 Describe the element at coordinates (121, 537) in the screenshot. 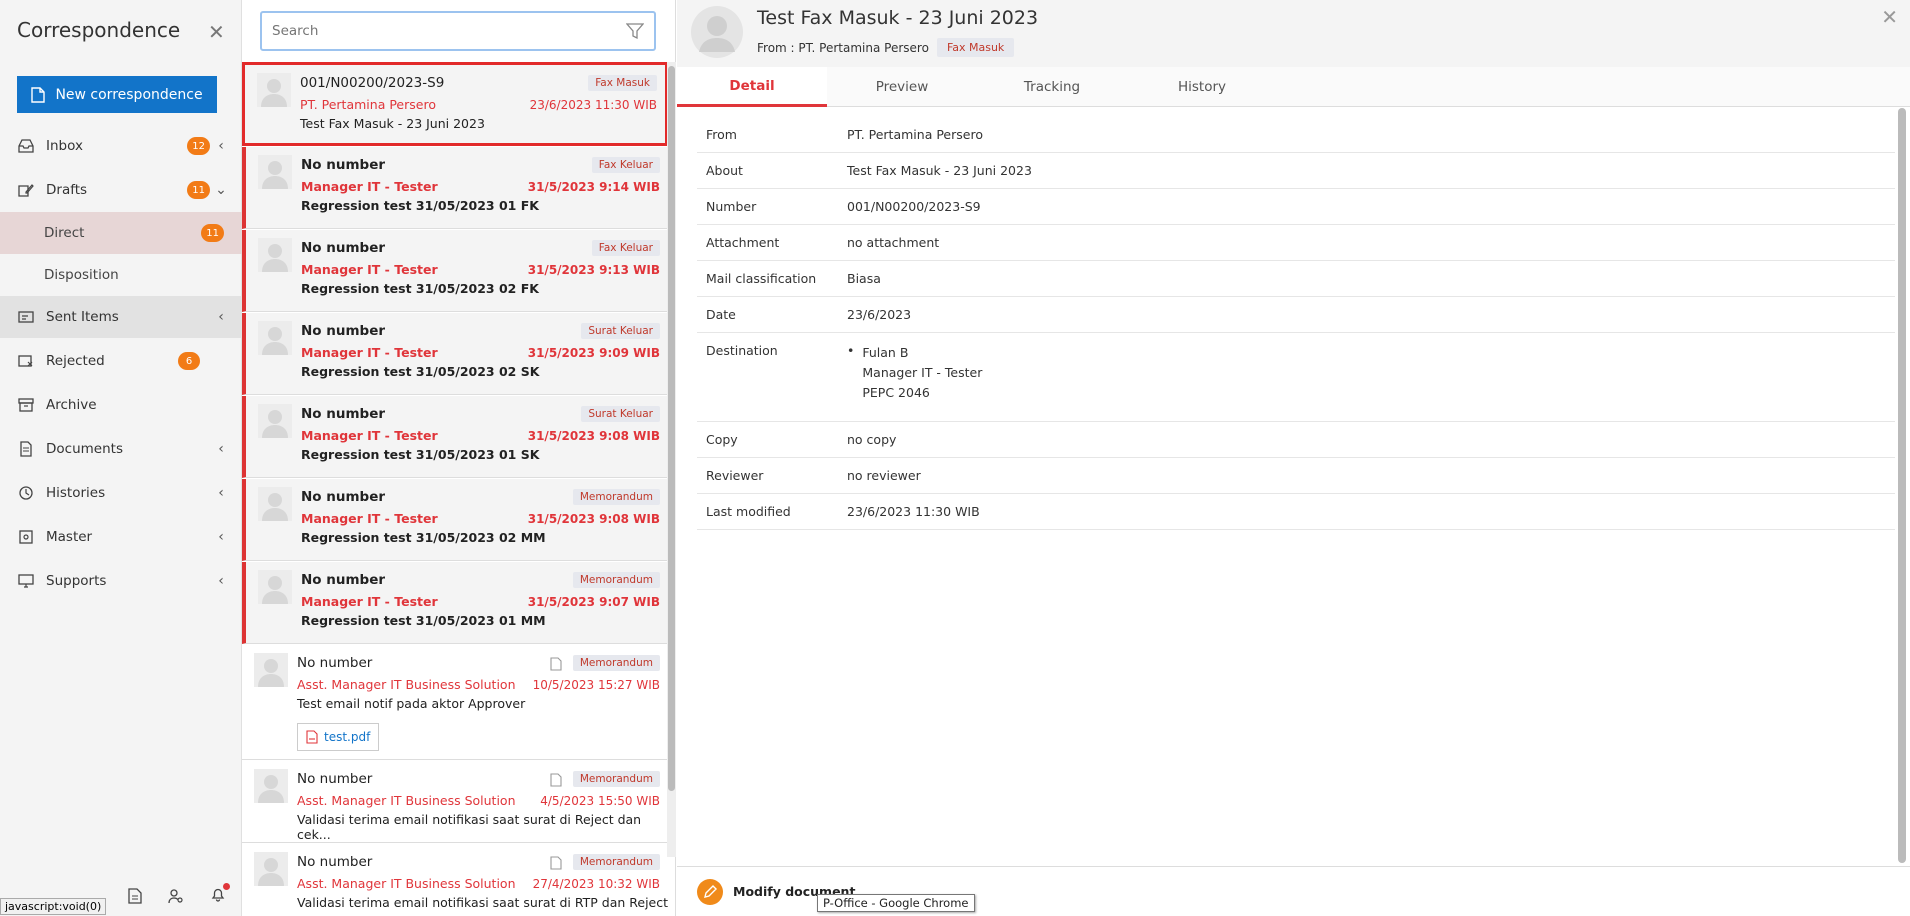

I see `sidebar-item-master: Master ‹` at that location.